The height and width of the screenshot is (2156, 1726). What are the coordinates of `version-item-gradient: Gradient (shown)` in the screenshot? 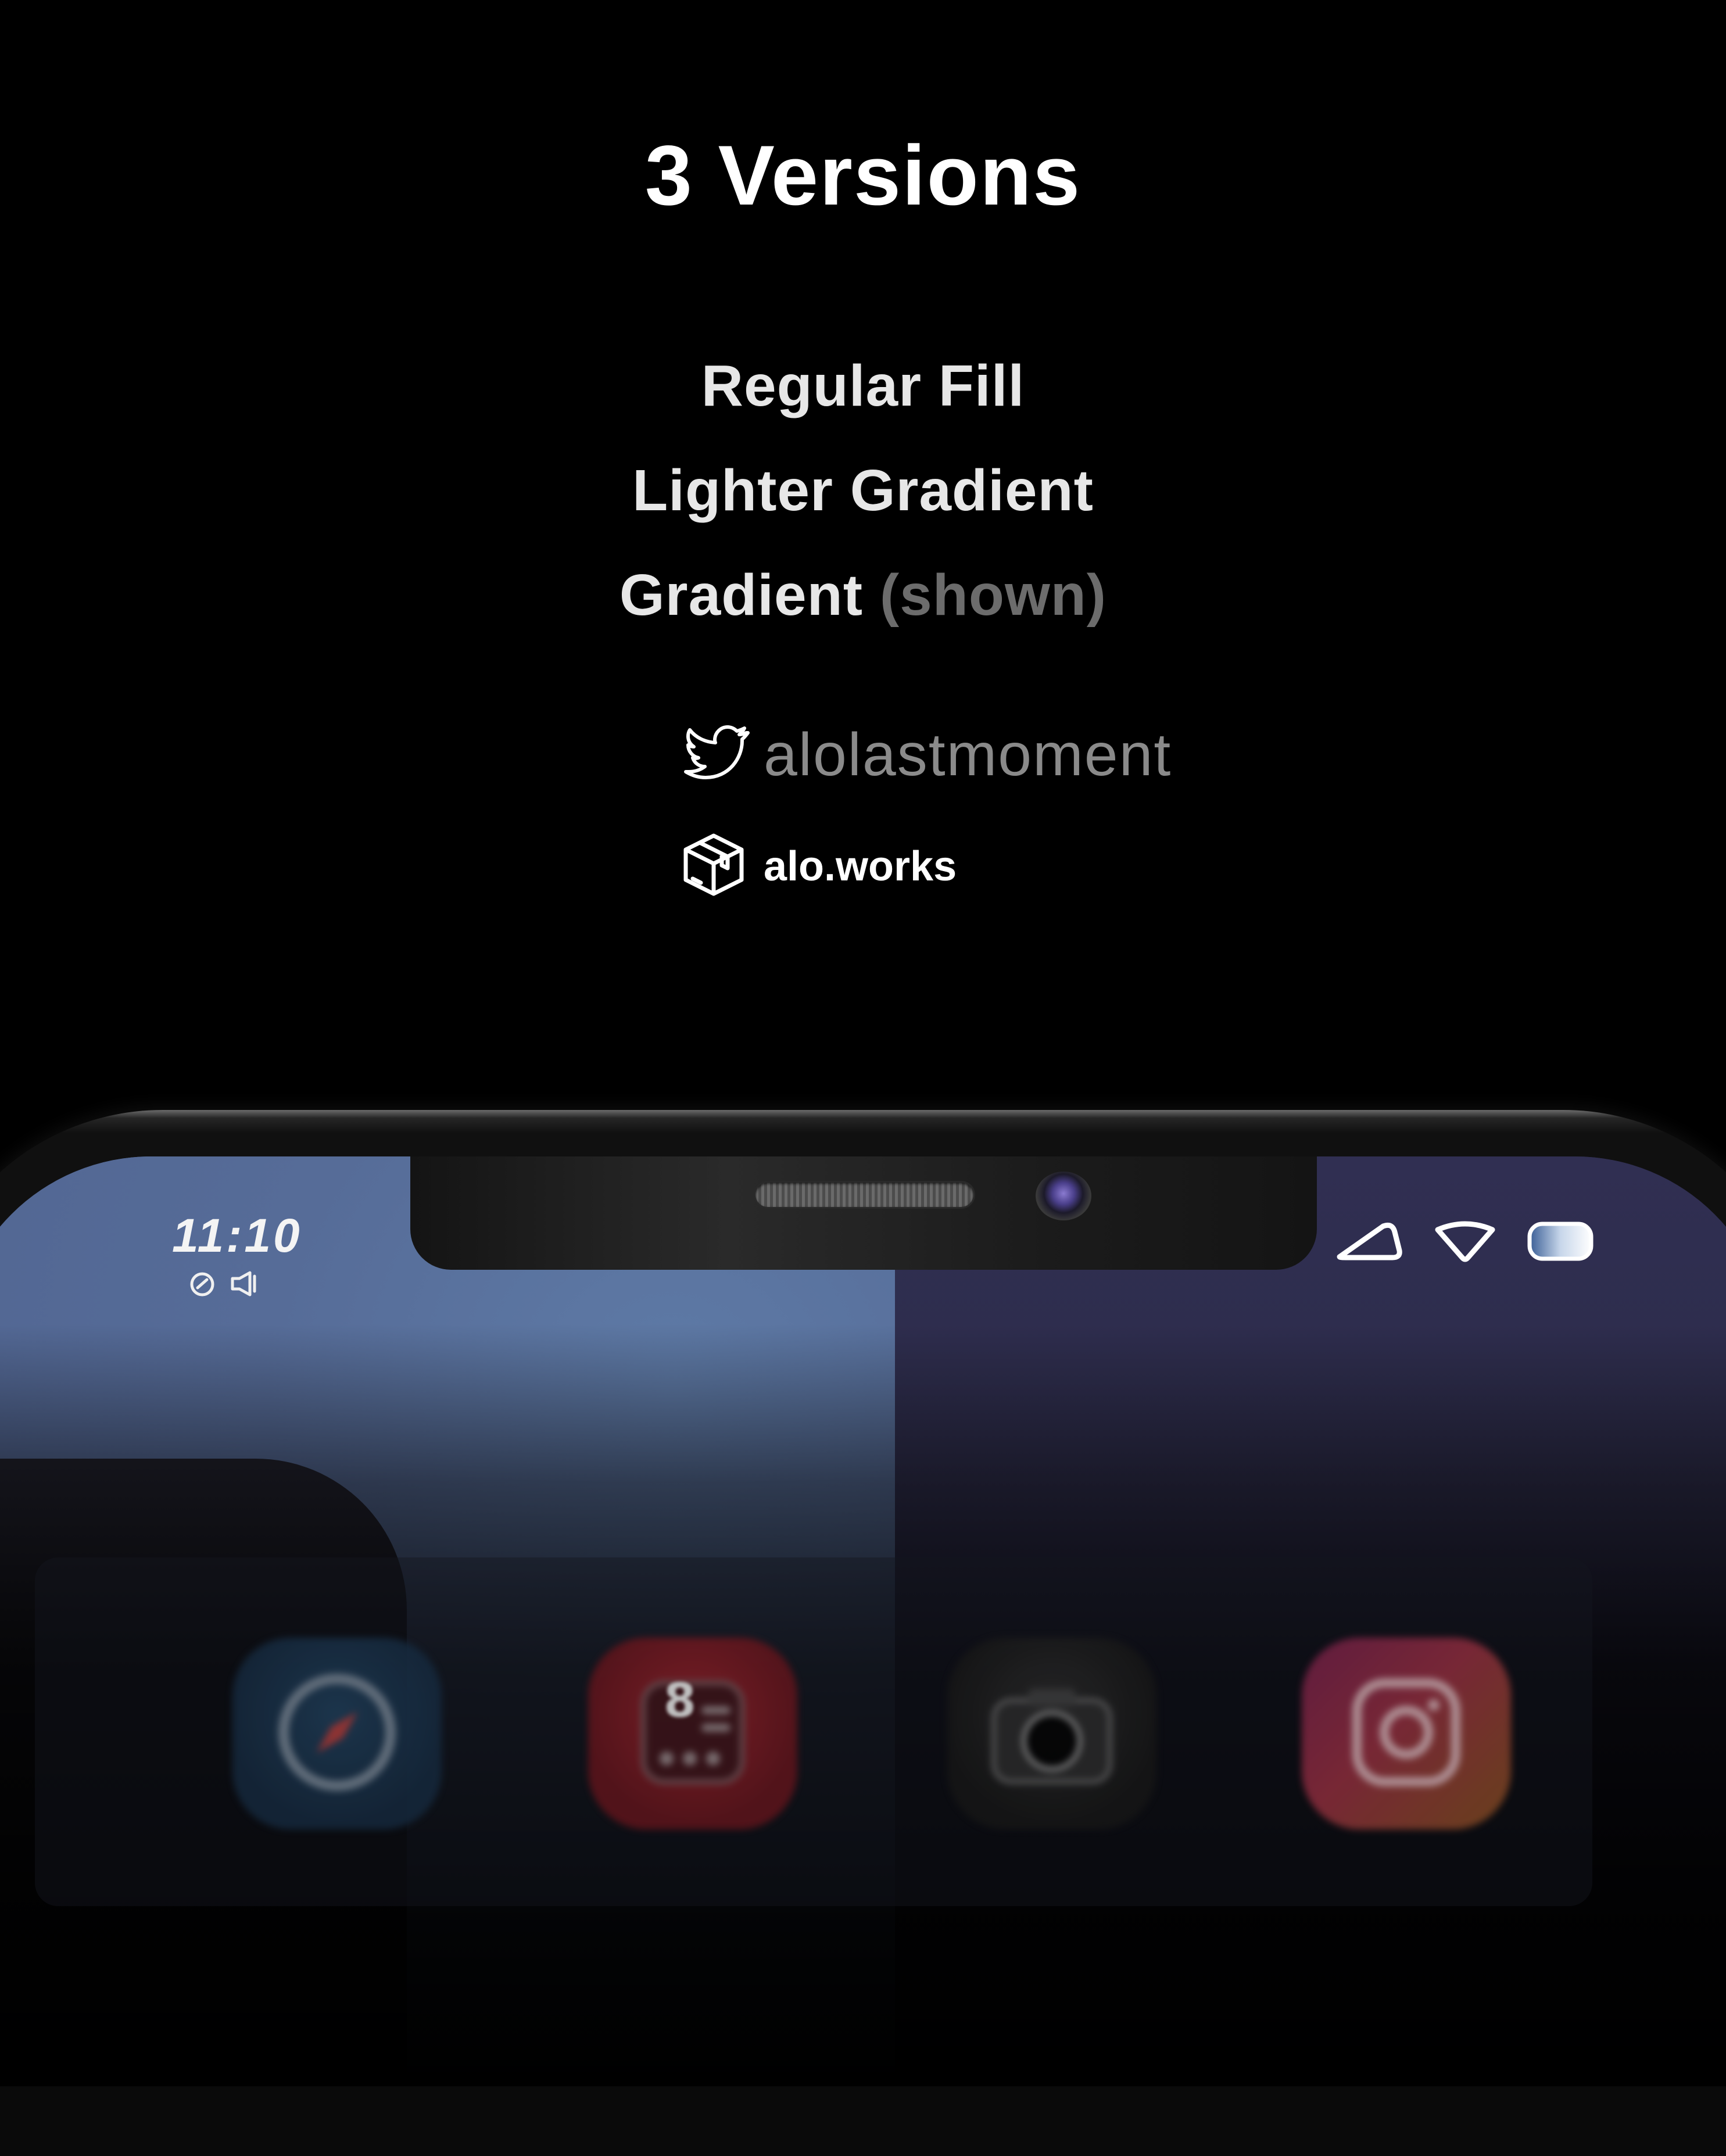 It's located at (863, 595).